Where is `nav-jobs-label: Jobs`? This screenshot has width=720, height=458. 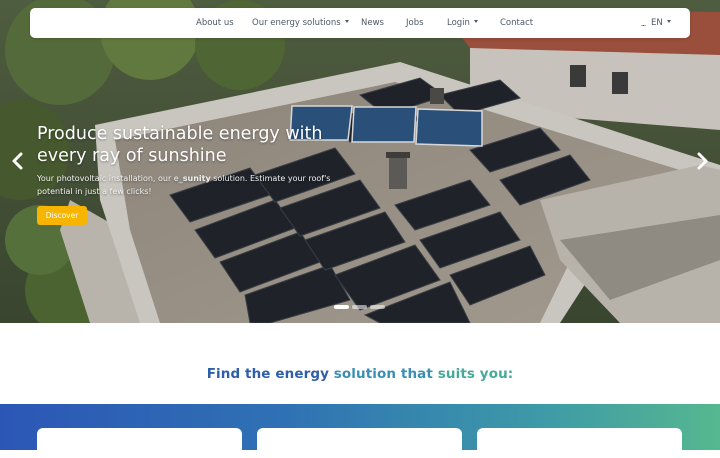
nav-jobs-label: Jobs is located at coordinates (415, 23).